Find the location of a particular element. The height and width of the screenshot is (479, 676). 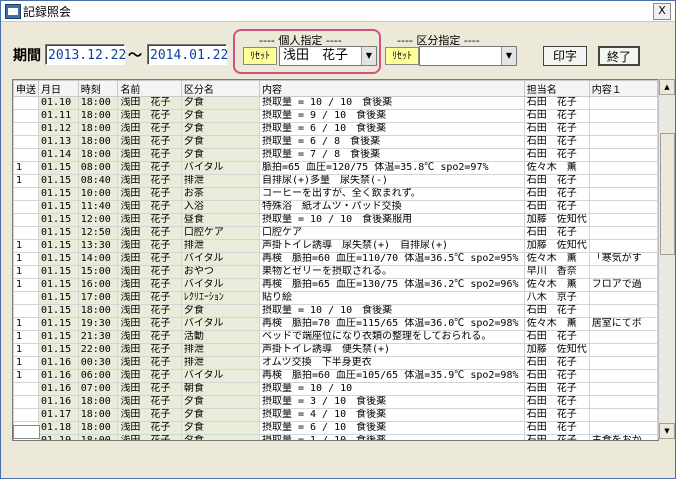

category-select: ▼ is located at coordinates (468, 56).